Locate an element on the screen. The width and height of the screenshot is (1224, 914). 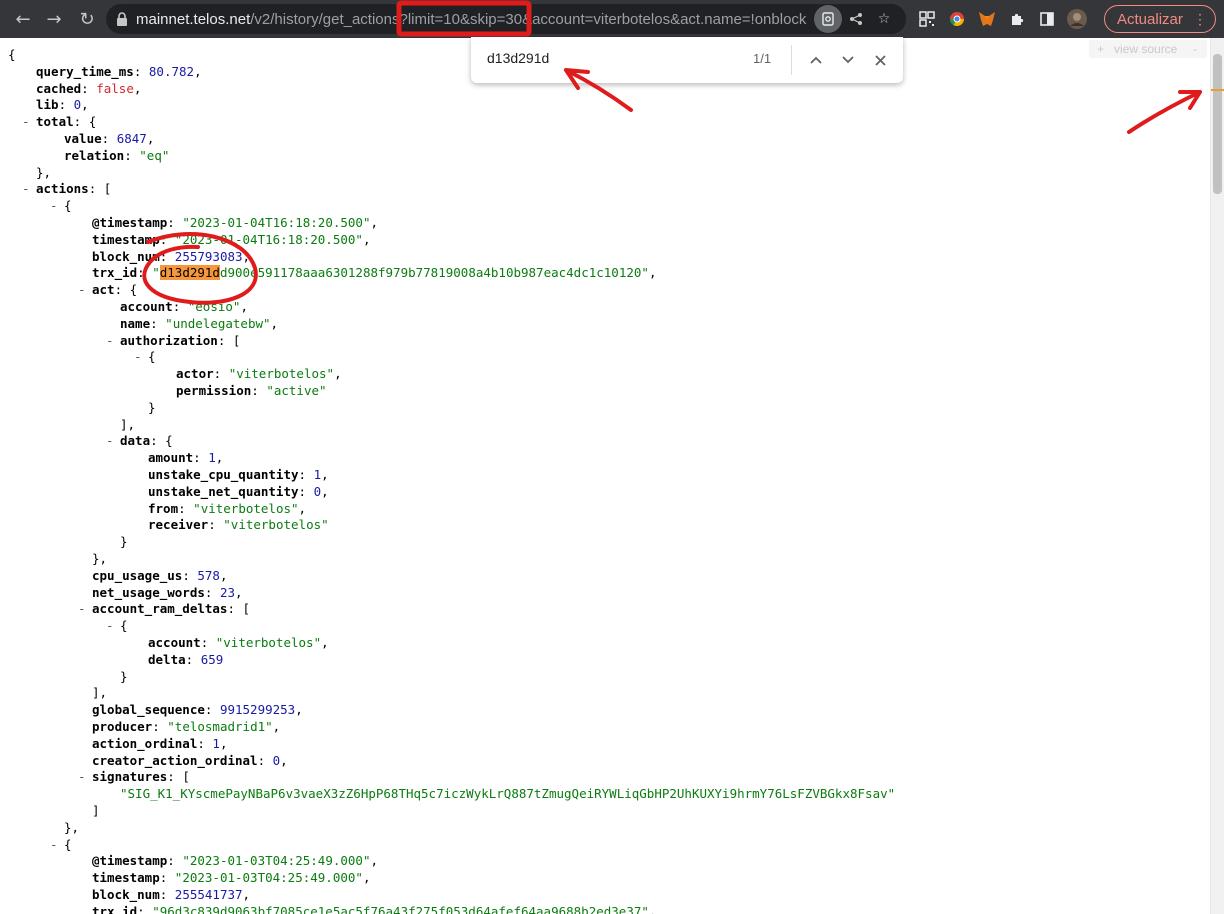
json-key: name is located at coordinates (135, 323).